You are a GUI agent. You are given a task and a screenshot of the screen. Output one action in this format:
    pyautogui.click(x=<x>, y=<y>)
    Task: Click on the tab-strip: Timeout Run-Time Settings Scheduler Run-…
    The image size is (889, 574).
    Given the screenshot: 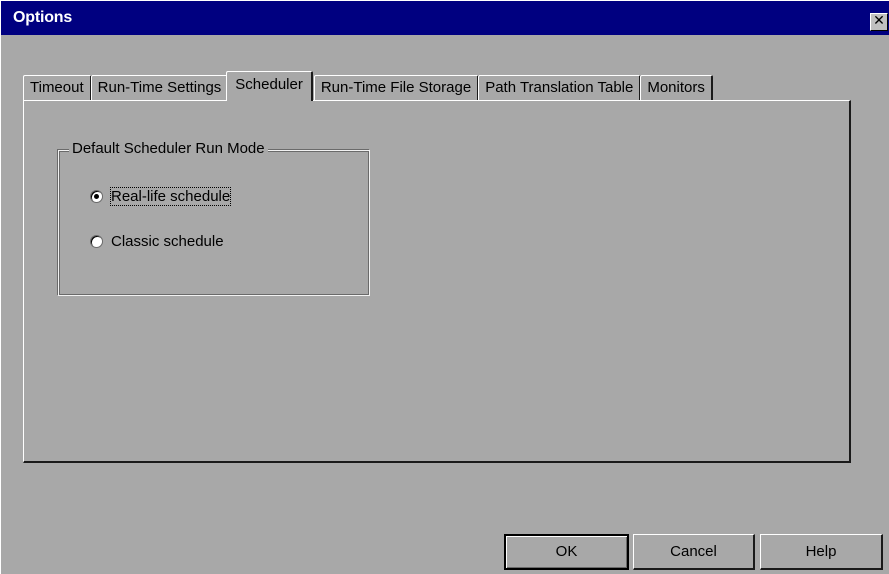 What is the action you would take?
    pyautogui.click(x=368, y=86)
    